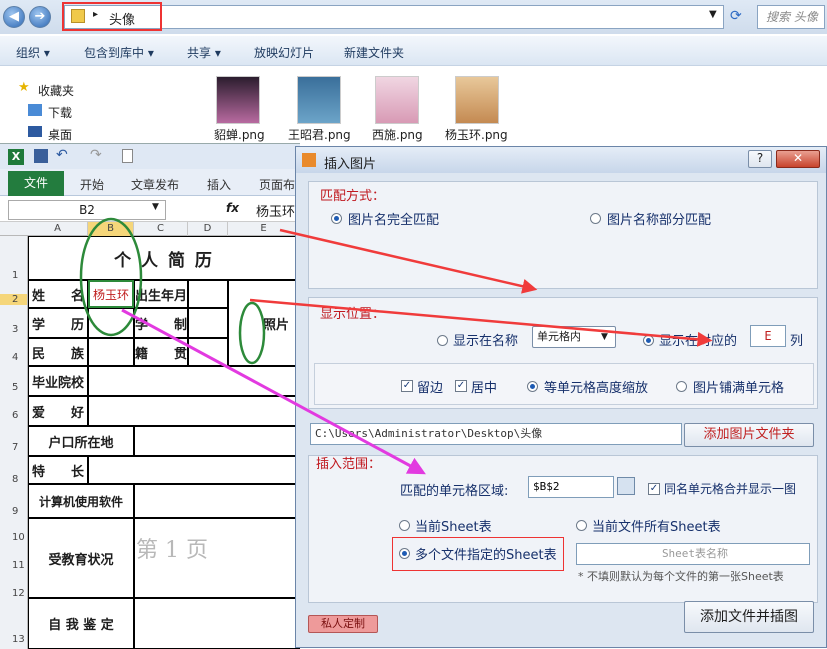  Describe the element at coordinates (204, 52) in the screenshot. I see `cmd-share: 共享 ▾` at that location.